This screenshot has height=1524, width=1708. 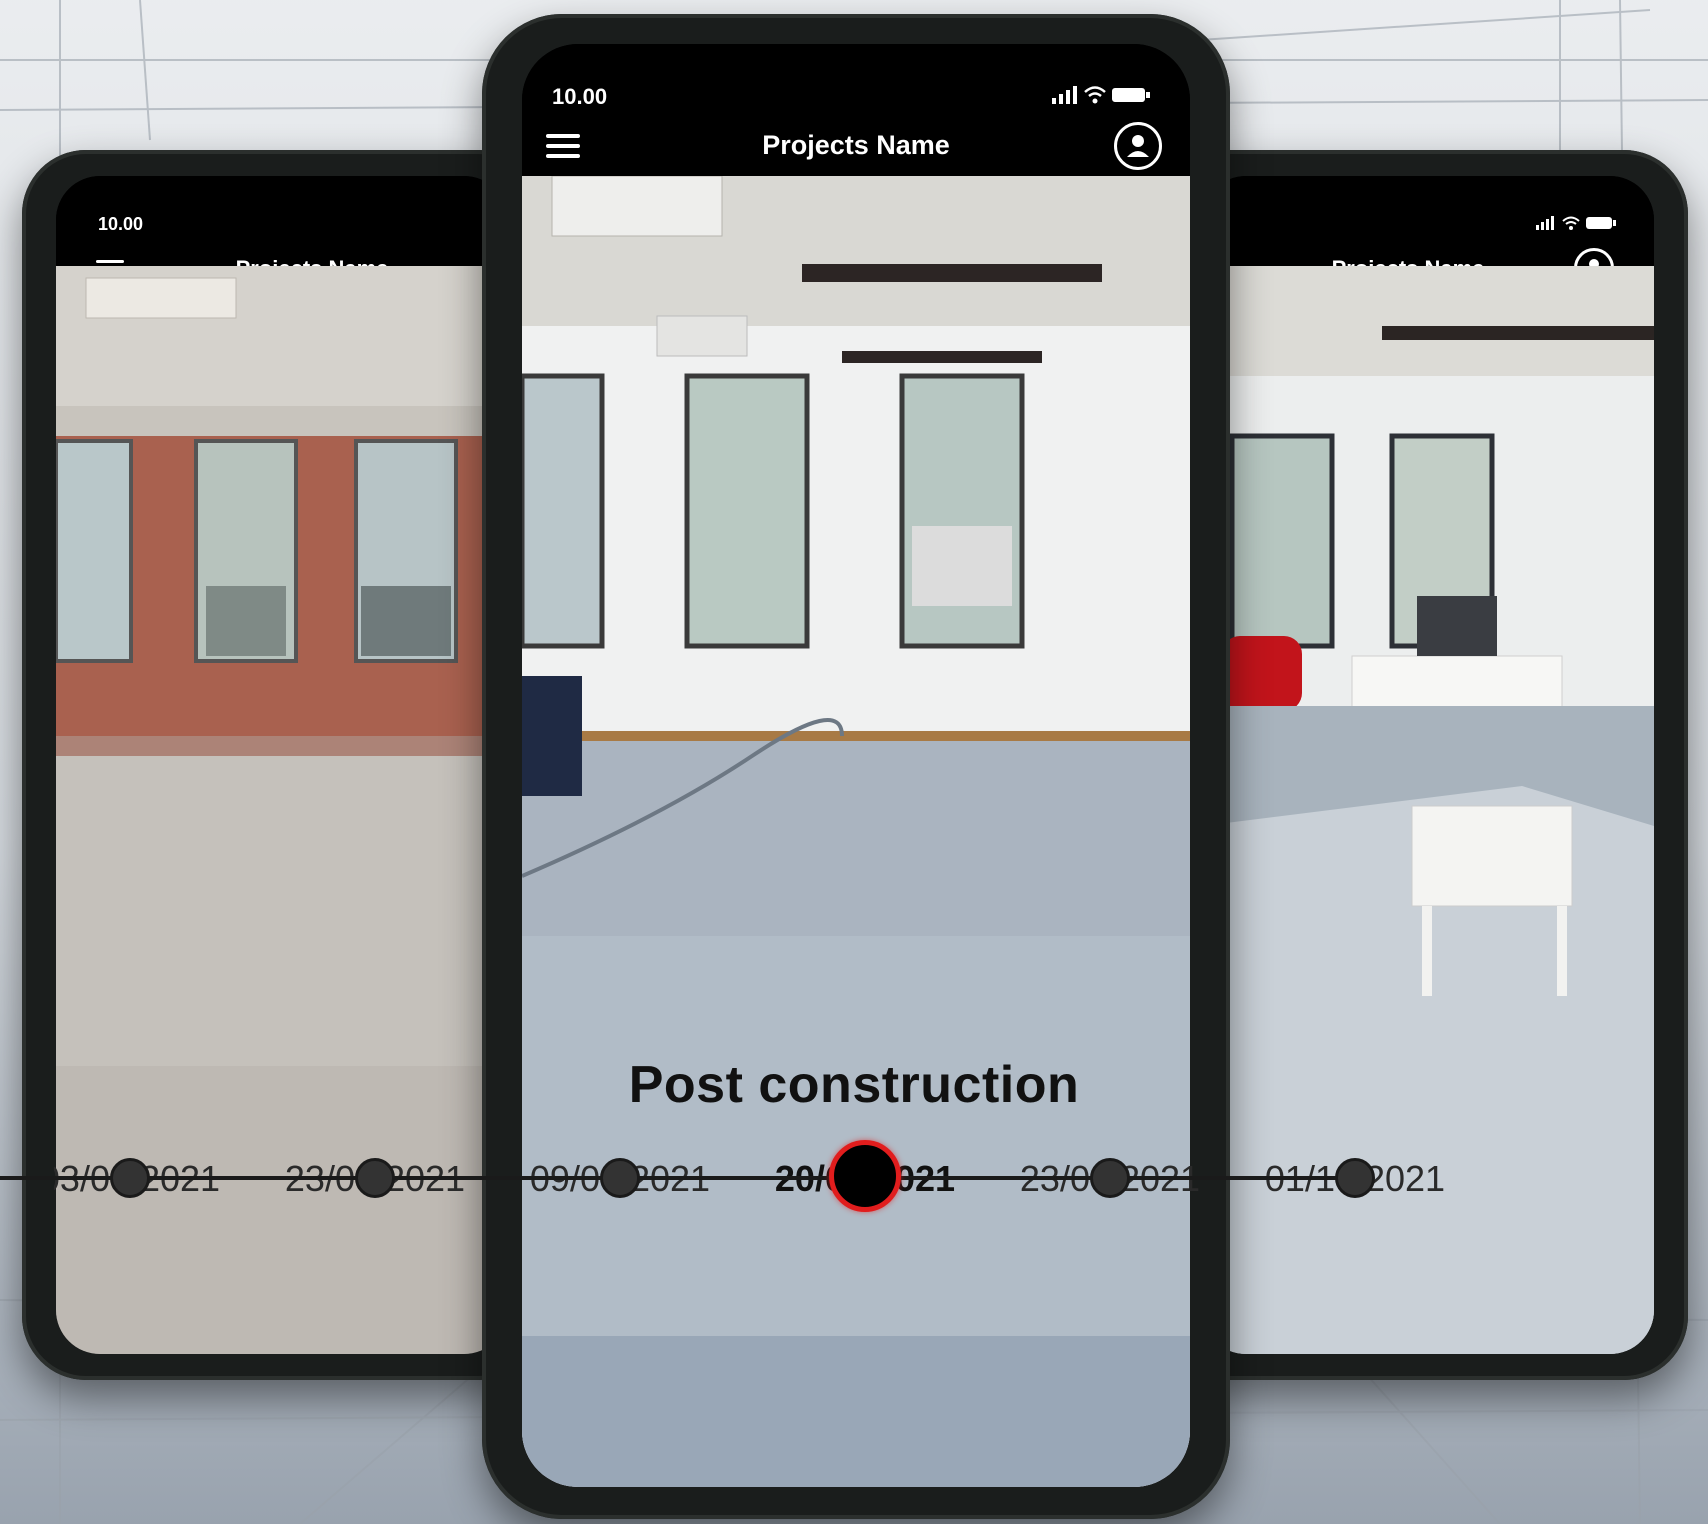 What do you see at coordinates (856, 145) in the screenshot?
I see `header-title-center: Projects Name` at bounding box center [856, 145].